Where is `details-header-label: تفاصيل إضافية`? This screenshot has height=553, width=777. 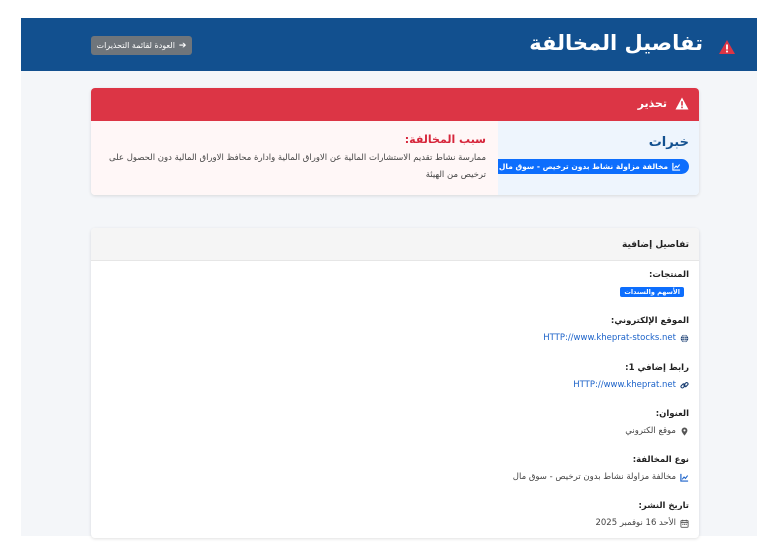 details-header-label: تفاصيل إضافية is located at coordinates (655, 245).